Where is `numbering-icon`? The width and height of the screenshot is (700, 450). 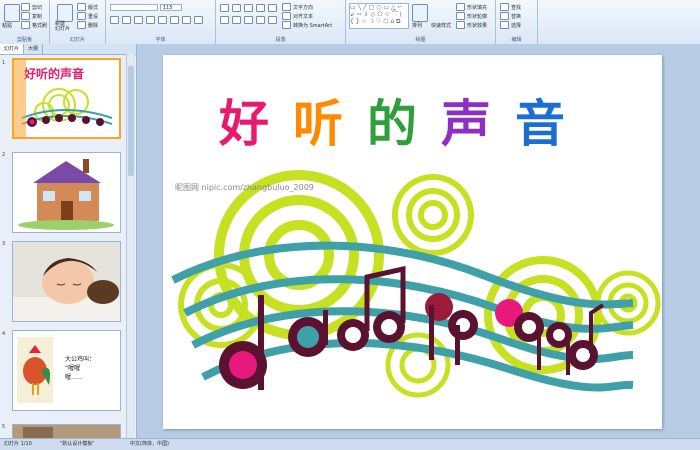
numbering-icon is located at coordinates (236, 8).